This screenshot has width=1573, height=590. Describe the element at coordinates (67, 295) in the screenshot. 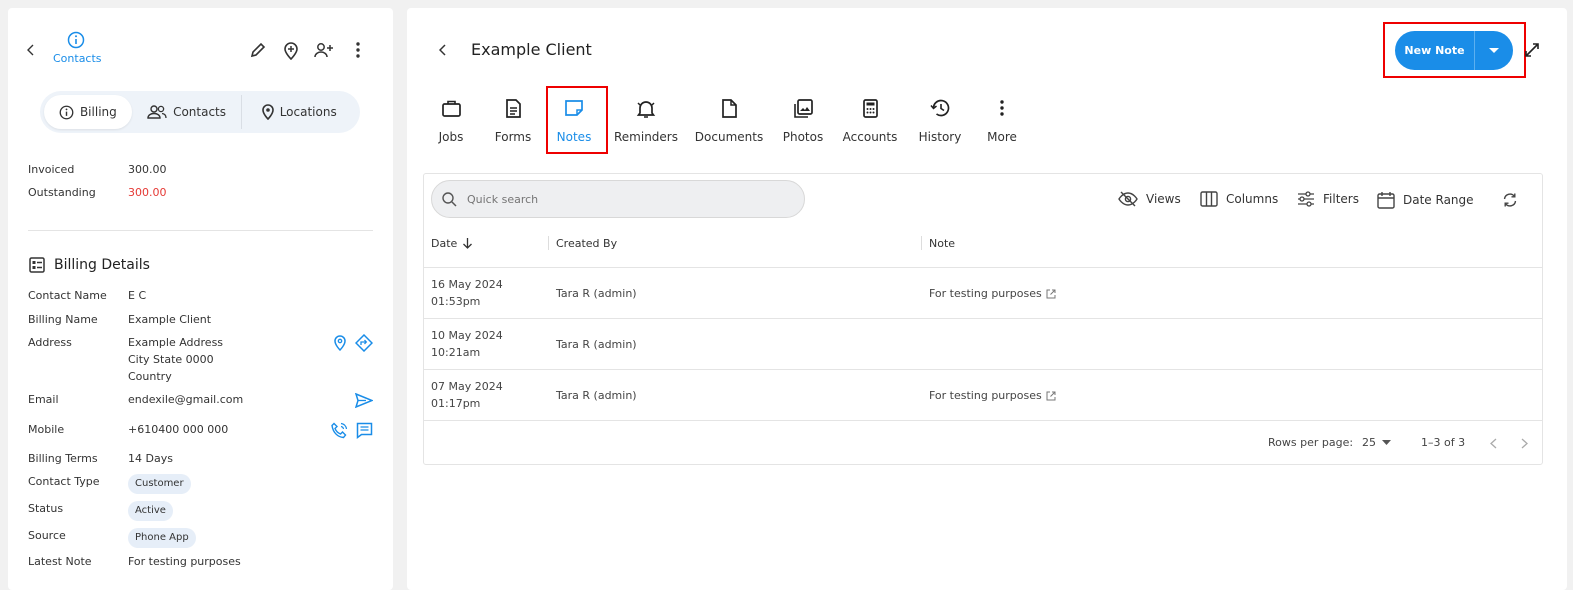

I see `contact-name-label: Contact Name` at that location.